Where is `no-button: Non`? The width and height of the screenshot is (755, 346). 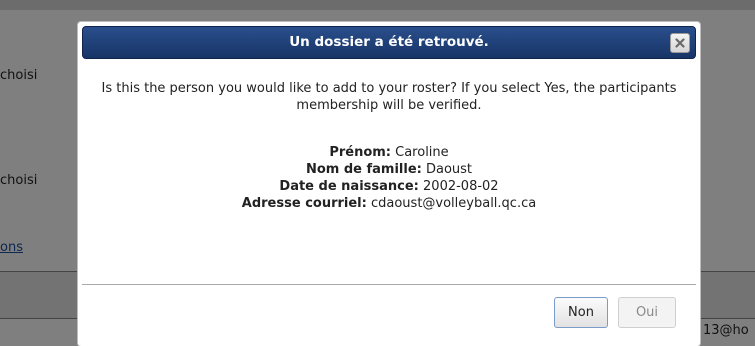
no-button: Non is located at coordinates (581, 312).